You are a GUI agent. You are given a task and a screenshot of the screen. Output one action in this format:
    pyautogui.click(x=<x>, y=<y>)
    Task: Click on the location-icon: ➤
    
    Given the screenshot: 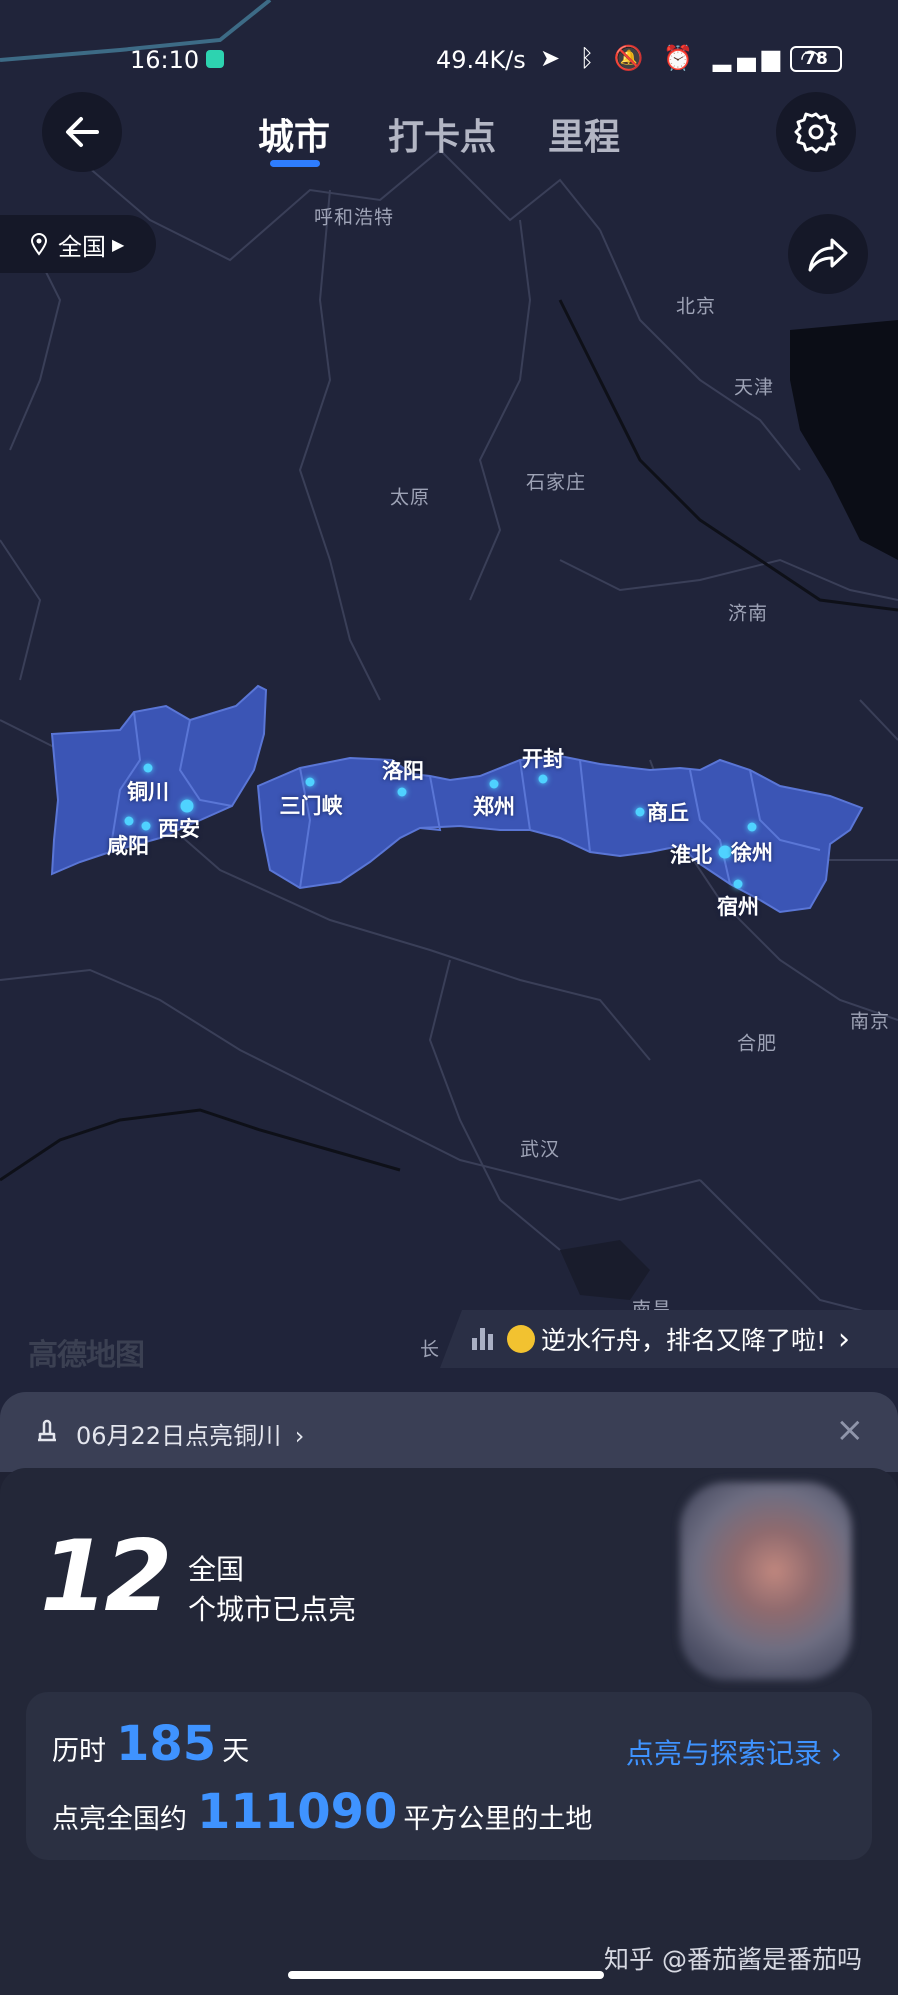 What is the action you would take?
    pyautogui.click(x=553, y=58)
    